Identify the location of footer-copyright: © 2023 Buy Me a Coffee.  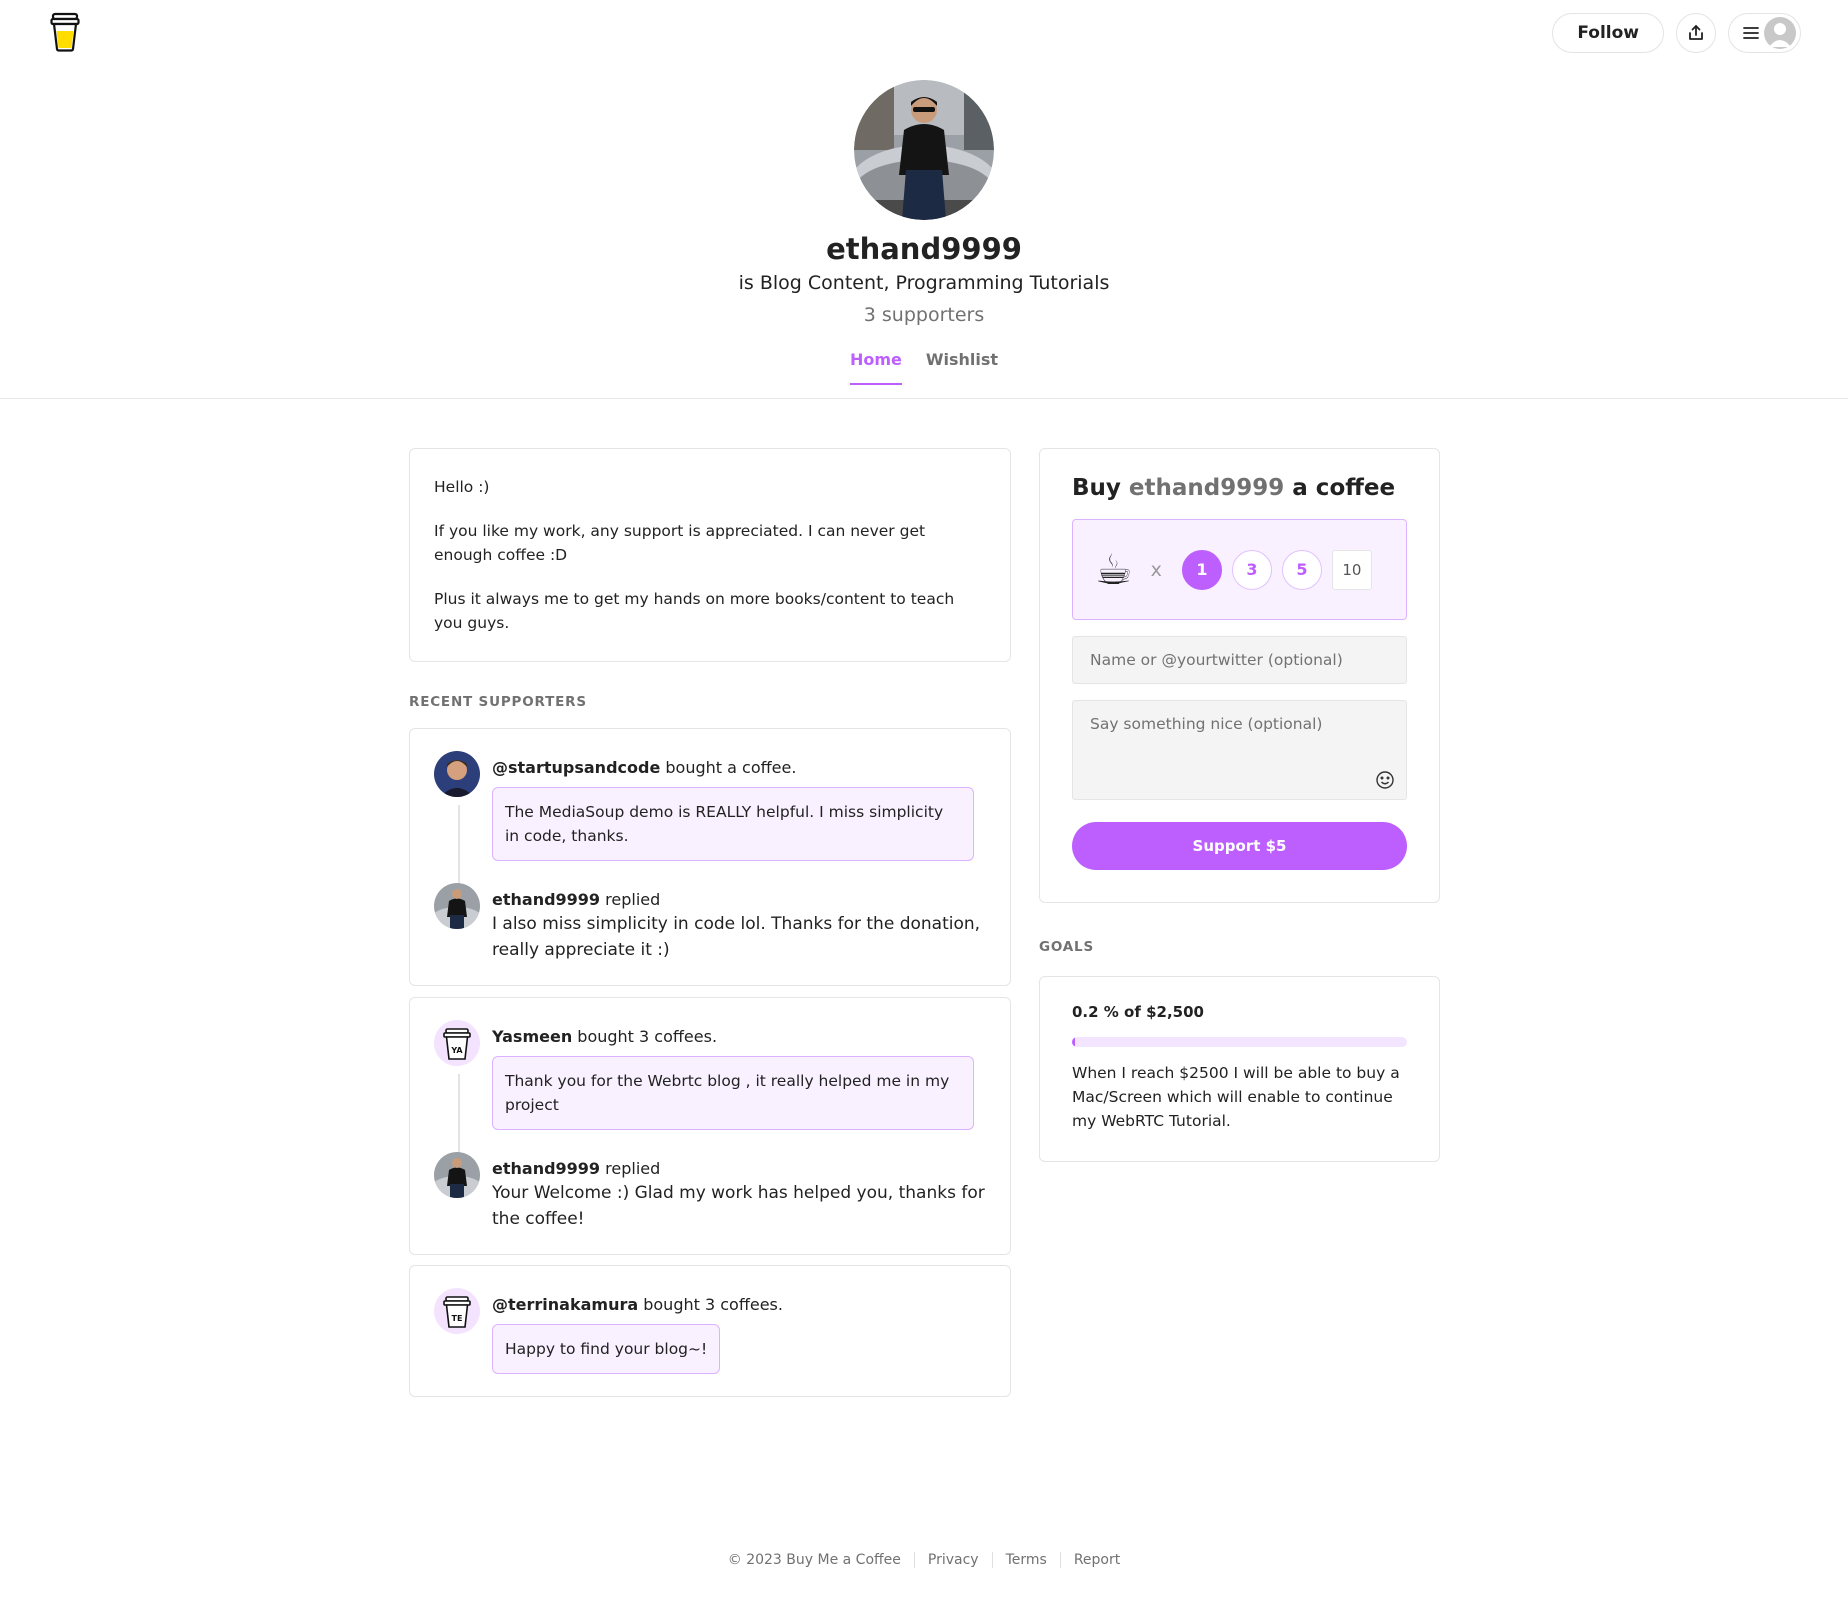
(814, 1560).